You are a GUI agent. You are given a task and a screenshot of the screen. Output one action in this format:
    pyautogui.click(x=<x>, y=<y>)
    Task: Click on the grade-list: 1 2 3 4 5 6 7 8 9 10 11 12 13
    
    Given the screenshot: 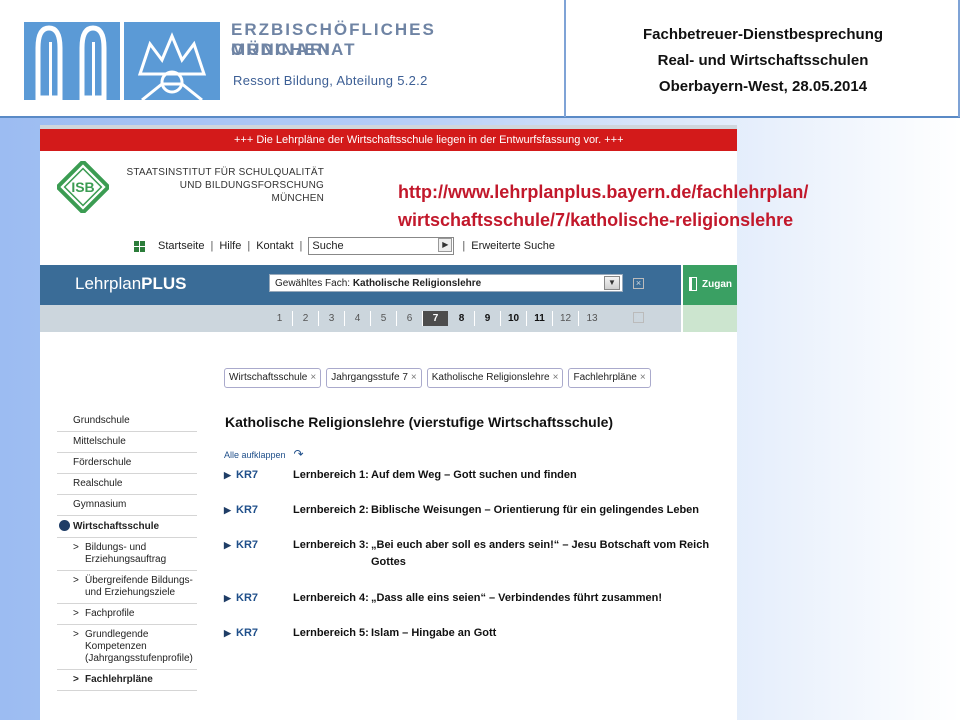 What is the action you would take?
    pyautogui.click(x=436, y=318)
    